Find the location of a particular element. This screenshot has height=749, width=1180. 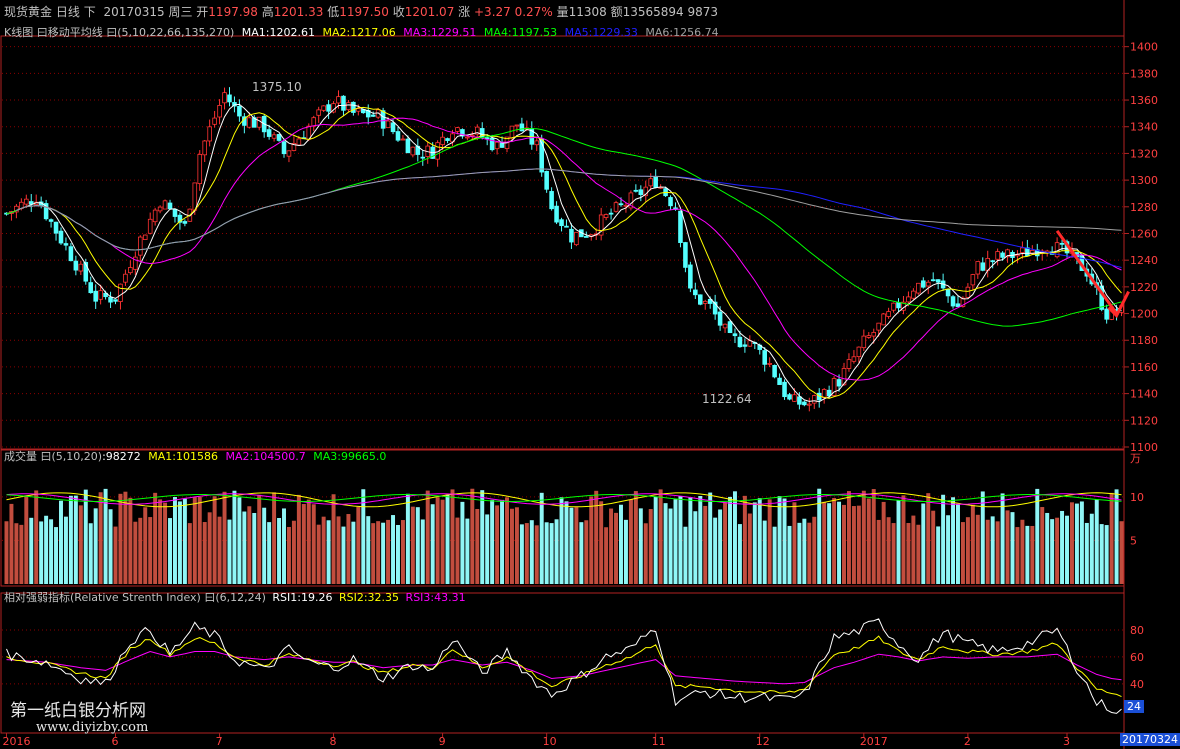

date-cursor-badge: 20170324 is located at coordinates (1150, 739).